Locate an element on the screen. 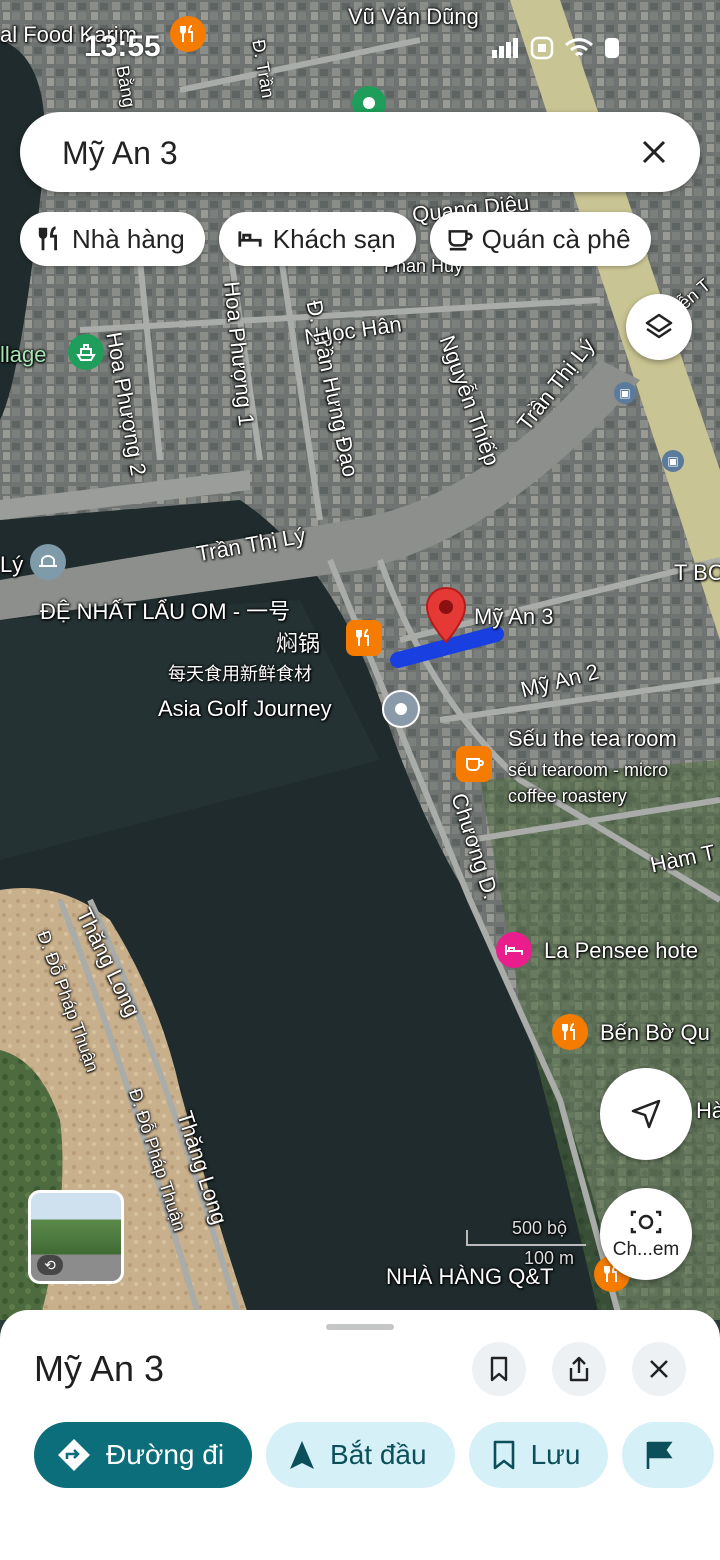  drag-handle is located at coordinates (360, 1327).